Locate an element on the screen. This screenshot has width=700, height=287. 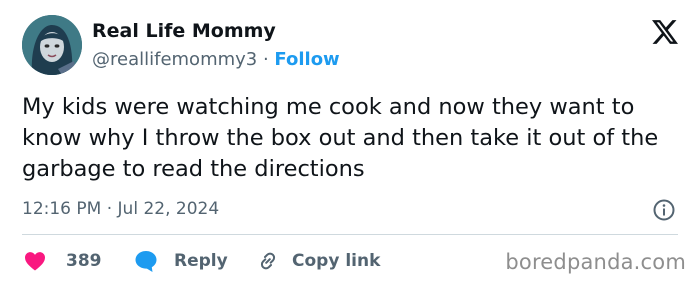
display-name: Real Life Mommy is located at coordinates (184, 31).